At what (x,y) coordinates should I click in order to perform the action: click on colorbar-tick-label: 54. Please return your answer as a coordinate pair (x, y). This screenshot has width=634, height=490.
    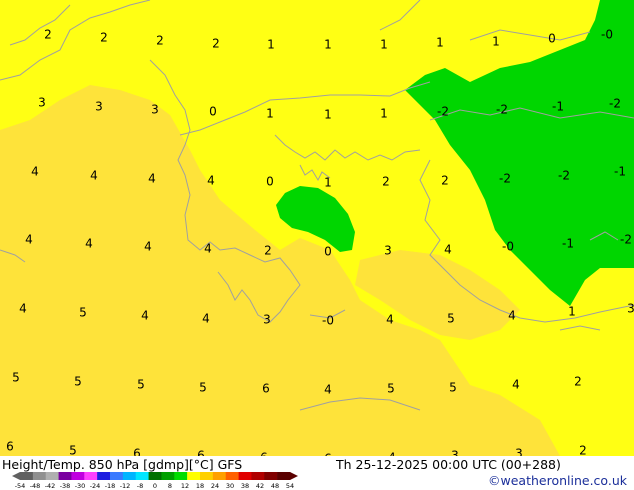
    Looking at the image, I should click on (290, 485).